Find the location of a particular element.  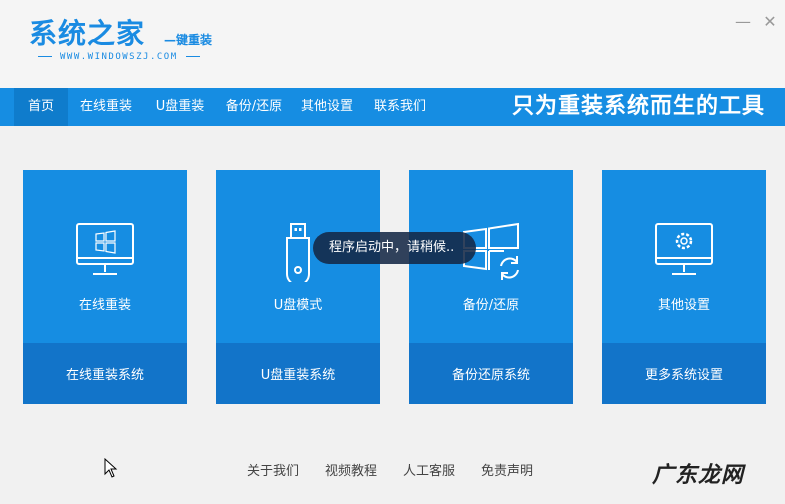

card-footer-label: 更多系统设置 is located at coordinates (684, 373).